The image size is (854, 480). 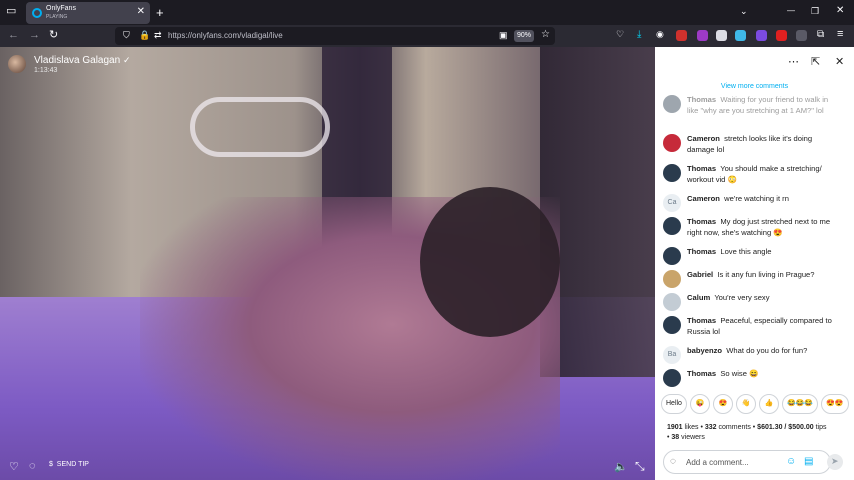 What do you see at coordinates (800, 404) in the screenshot?
I see `reaction-5: 😂😂😂` at bounding box center [800, 404].